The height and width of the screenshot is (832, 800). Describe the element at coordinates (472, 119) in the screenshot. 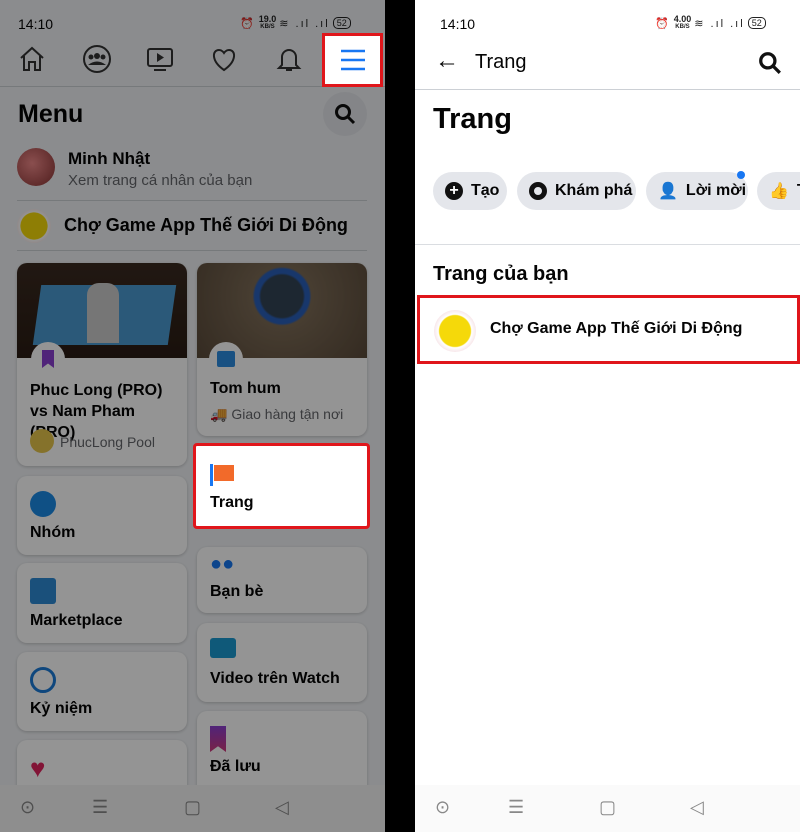

I see `page-title: Trang` at that location.